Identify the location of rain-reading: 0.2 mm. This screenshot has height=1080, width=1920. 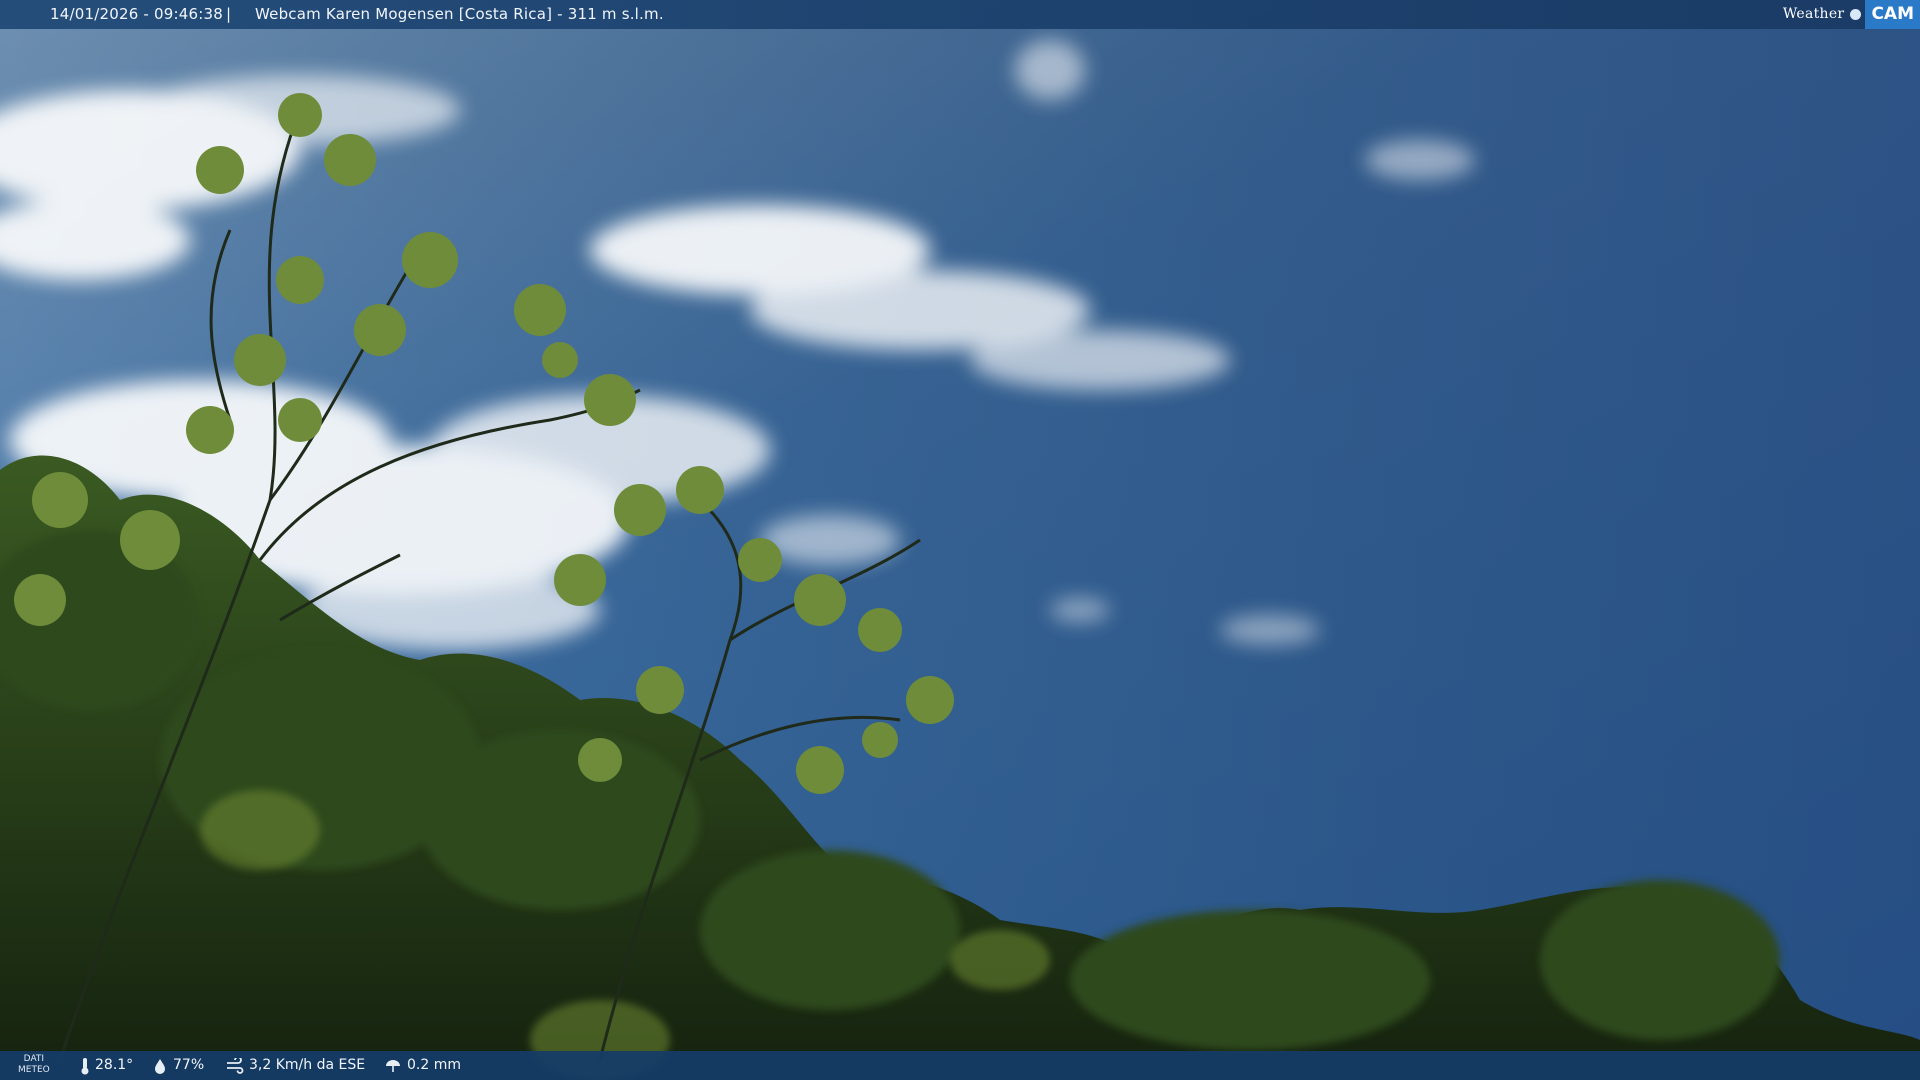
(422, 1065).